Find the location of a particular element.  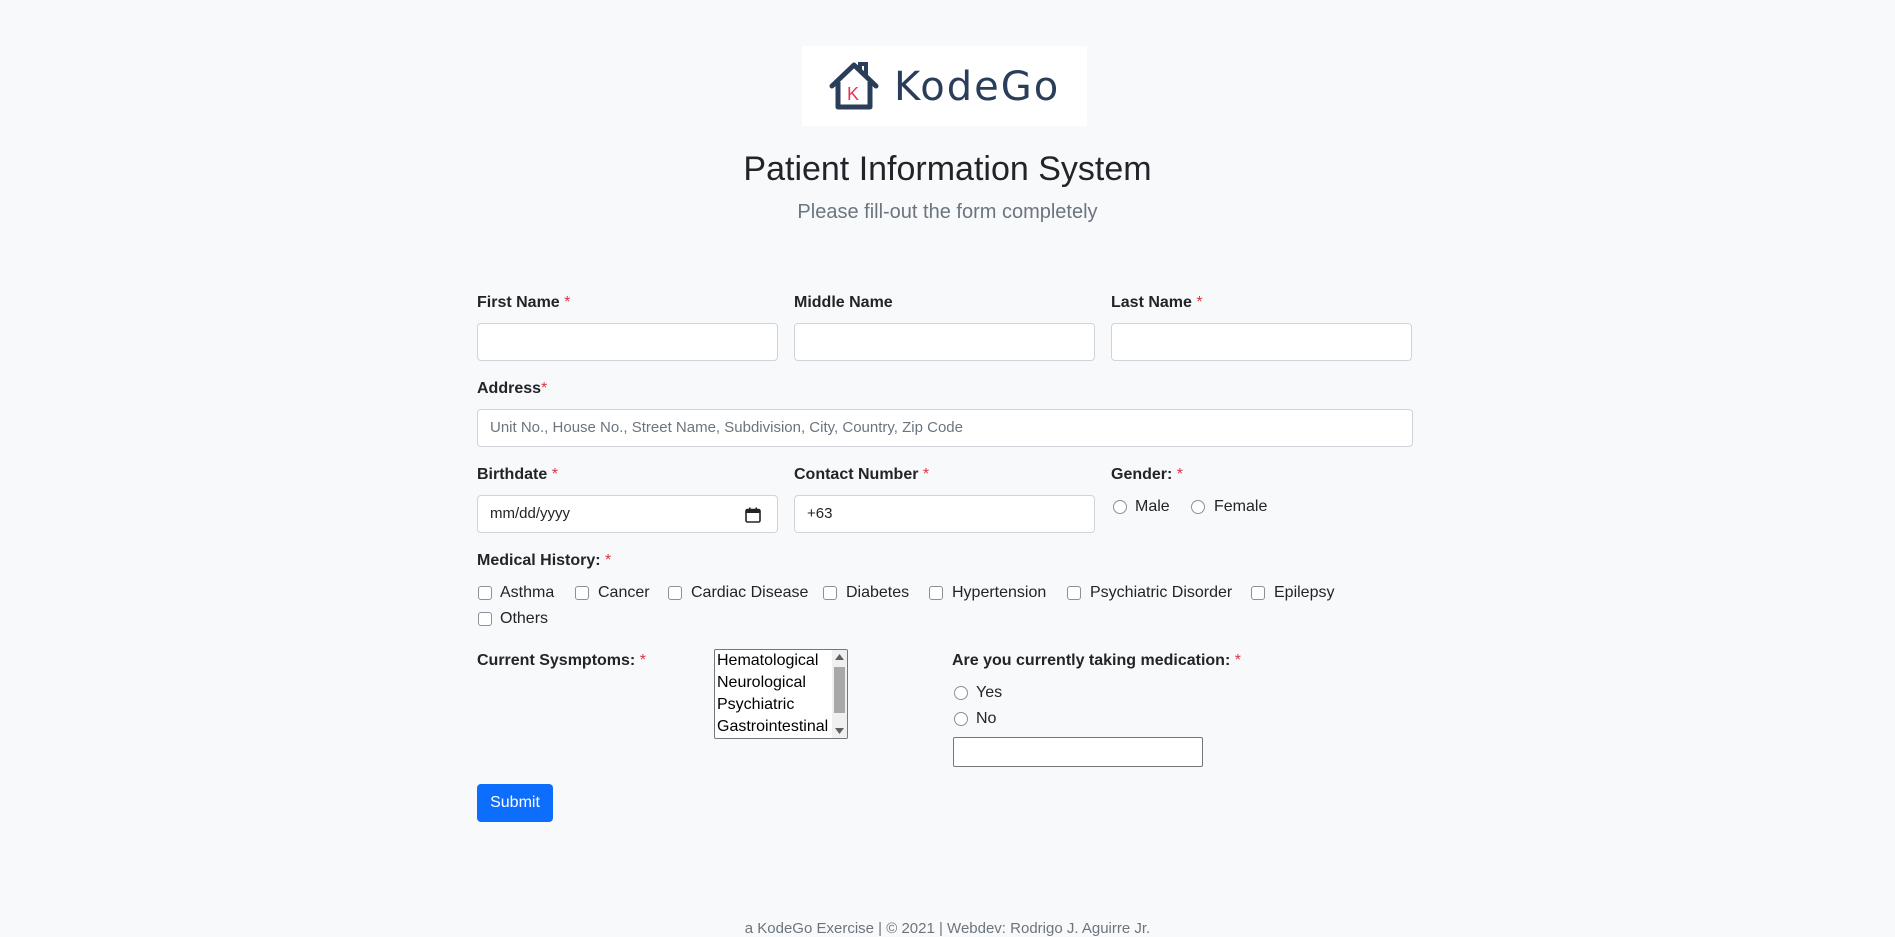

others-checkbox is located at coordinates (485, 619).